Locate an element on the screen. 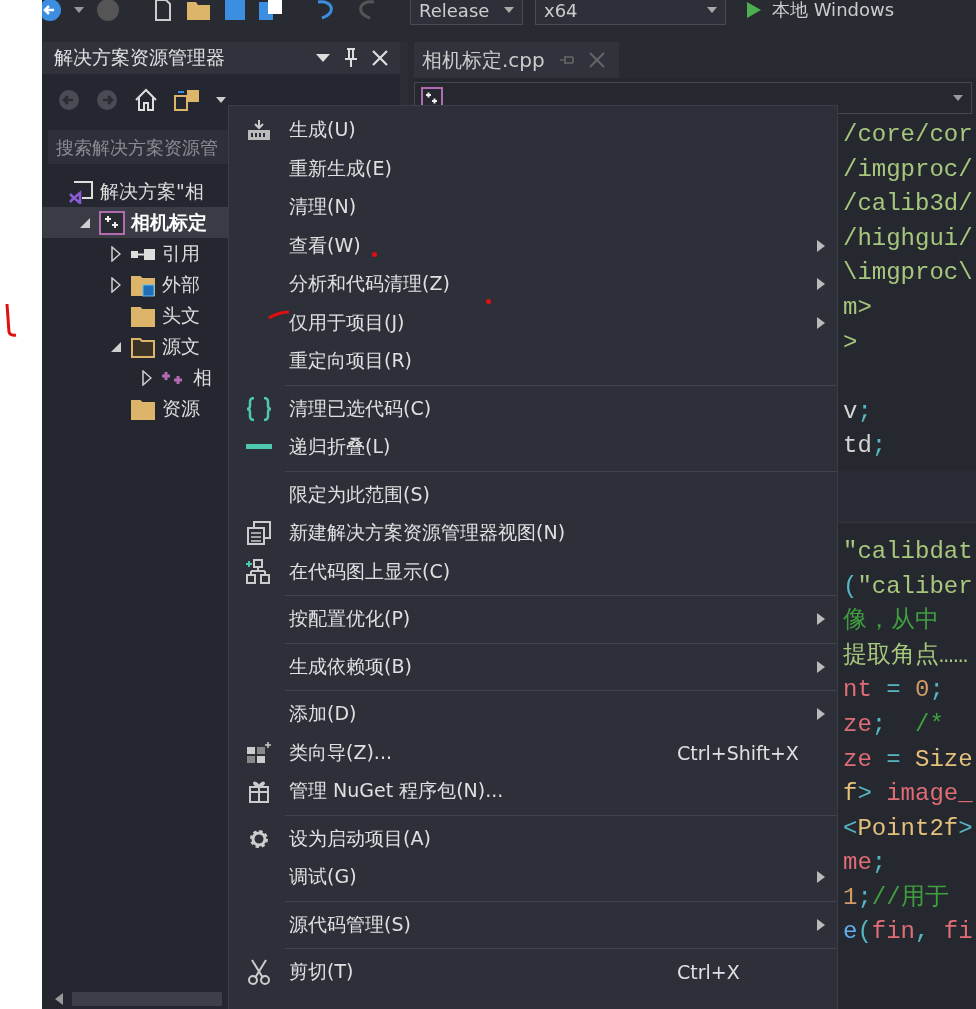 This screenshot has width=976, height=1009. code-line: nt = 0; is located at coordinates (894, 690).